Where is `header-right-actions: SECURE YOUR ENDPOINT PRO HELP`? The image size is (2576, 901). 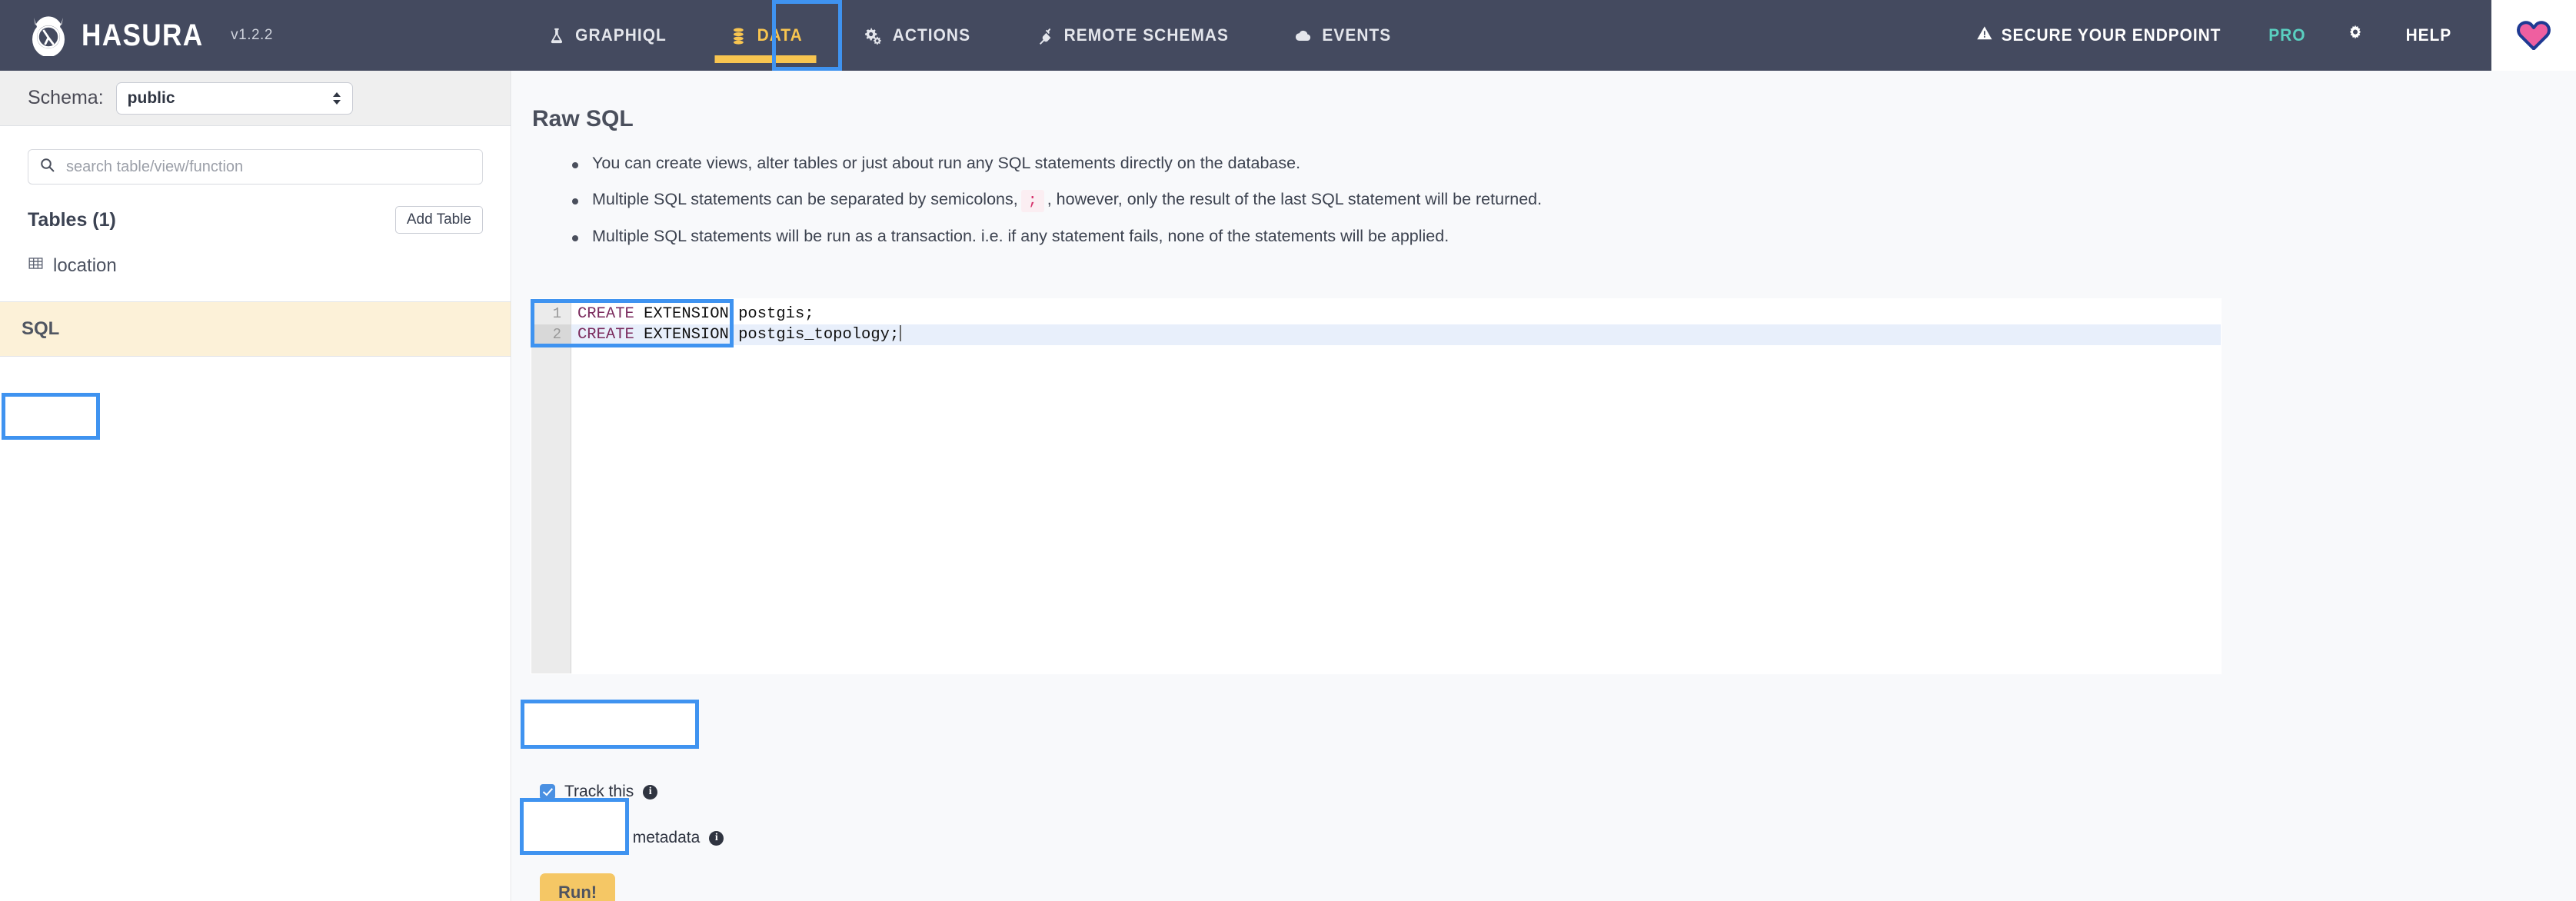 header-right-actions: SECURE YOUR ENDPOINT PRO HELP is located at coordinates (2221, 35).